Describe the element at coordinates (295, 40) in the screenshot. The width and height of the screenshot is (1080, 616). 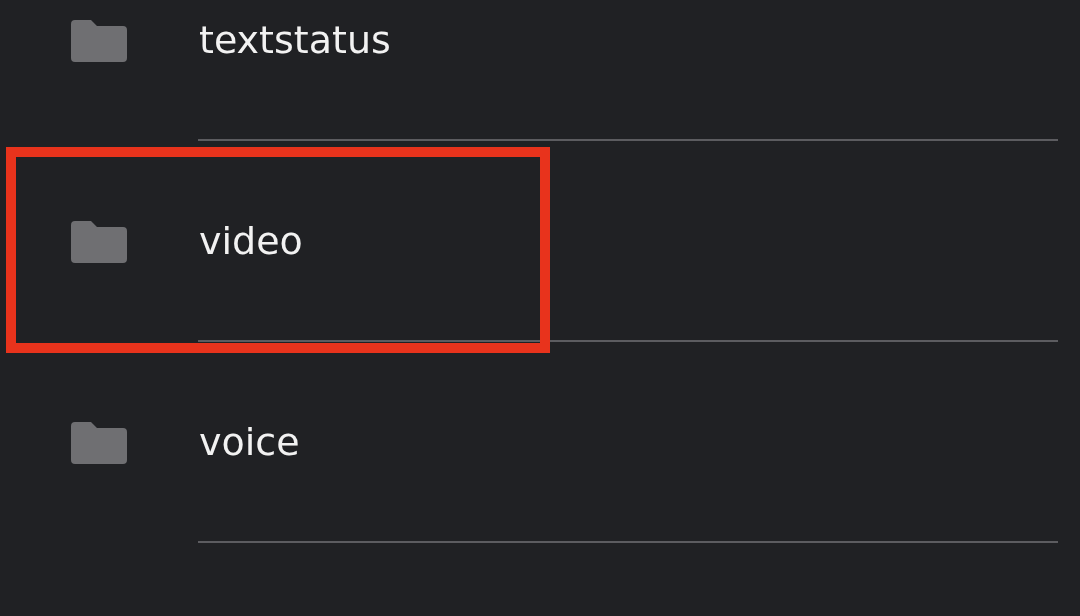
I see `folder-name: textstatus` at that location.